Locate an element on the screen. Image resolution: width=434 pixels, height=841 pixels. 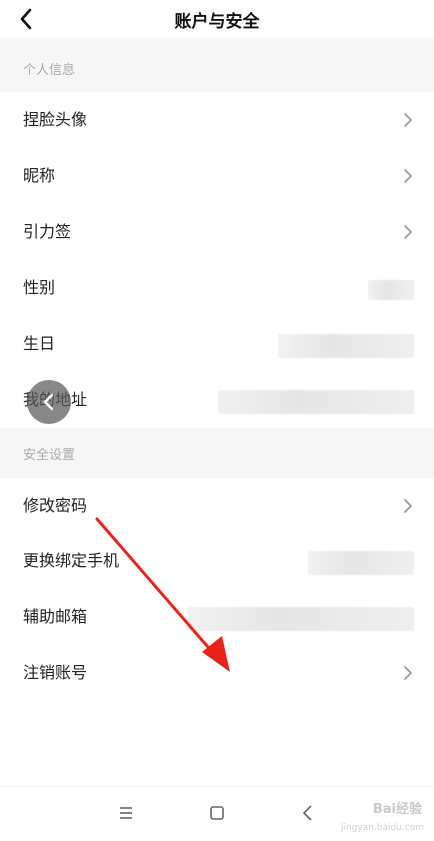
section-title: 个人信息 is located at coordinates (49, 70).